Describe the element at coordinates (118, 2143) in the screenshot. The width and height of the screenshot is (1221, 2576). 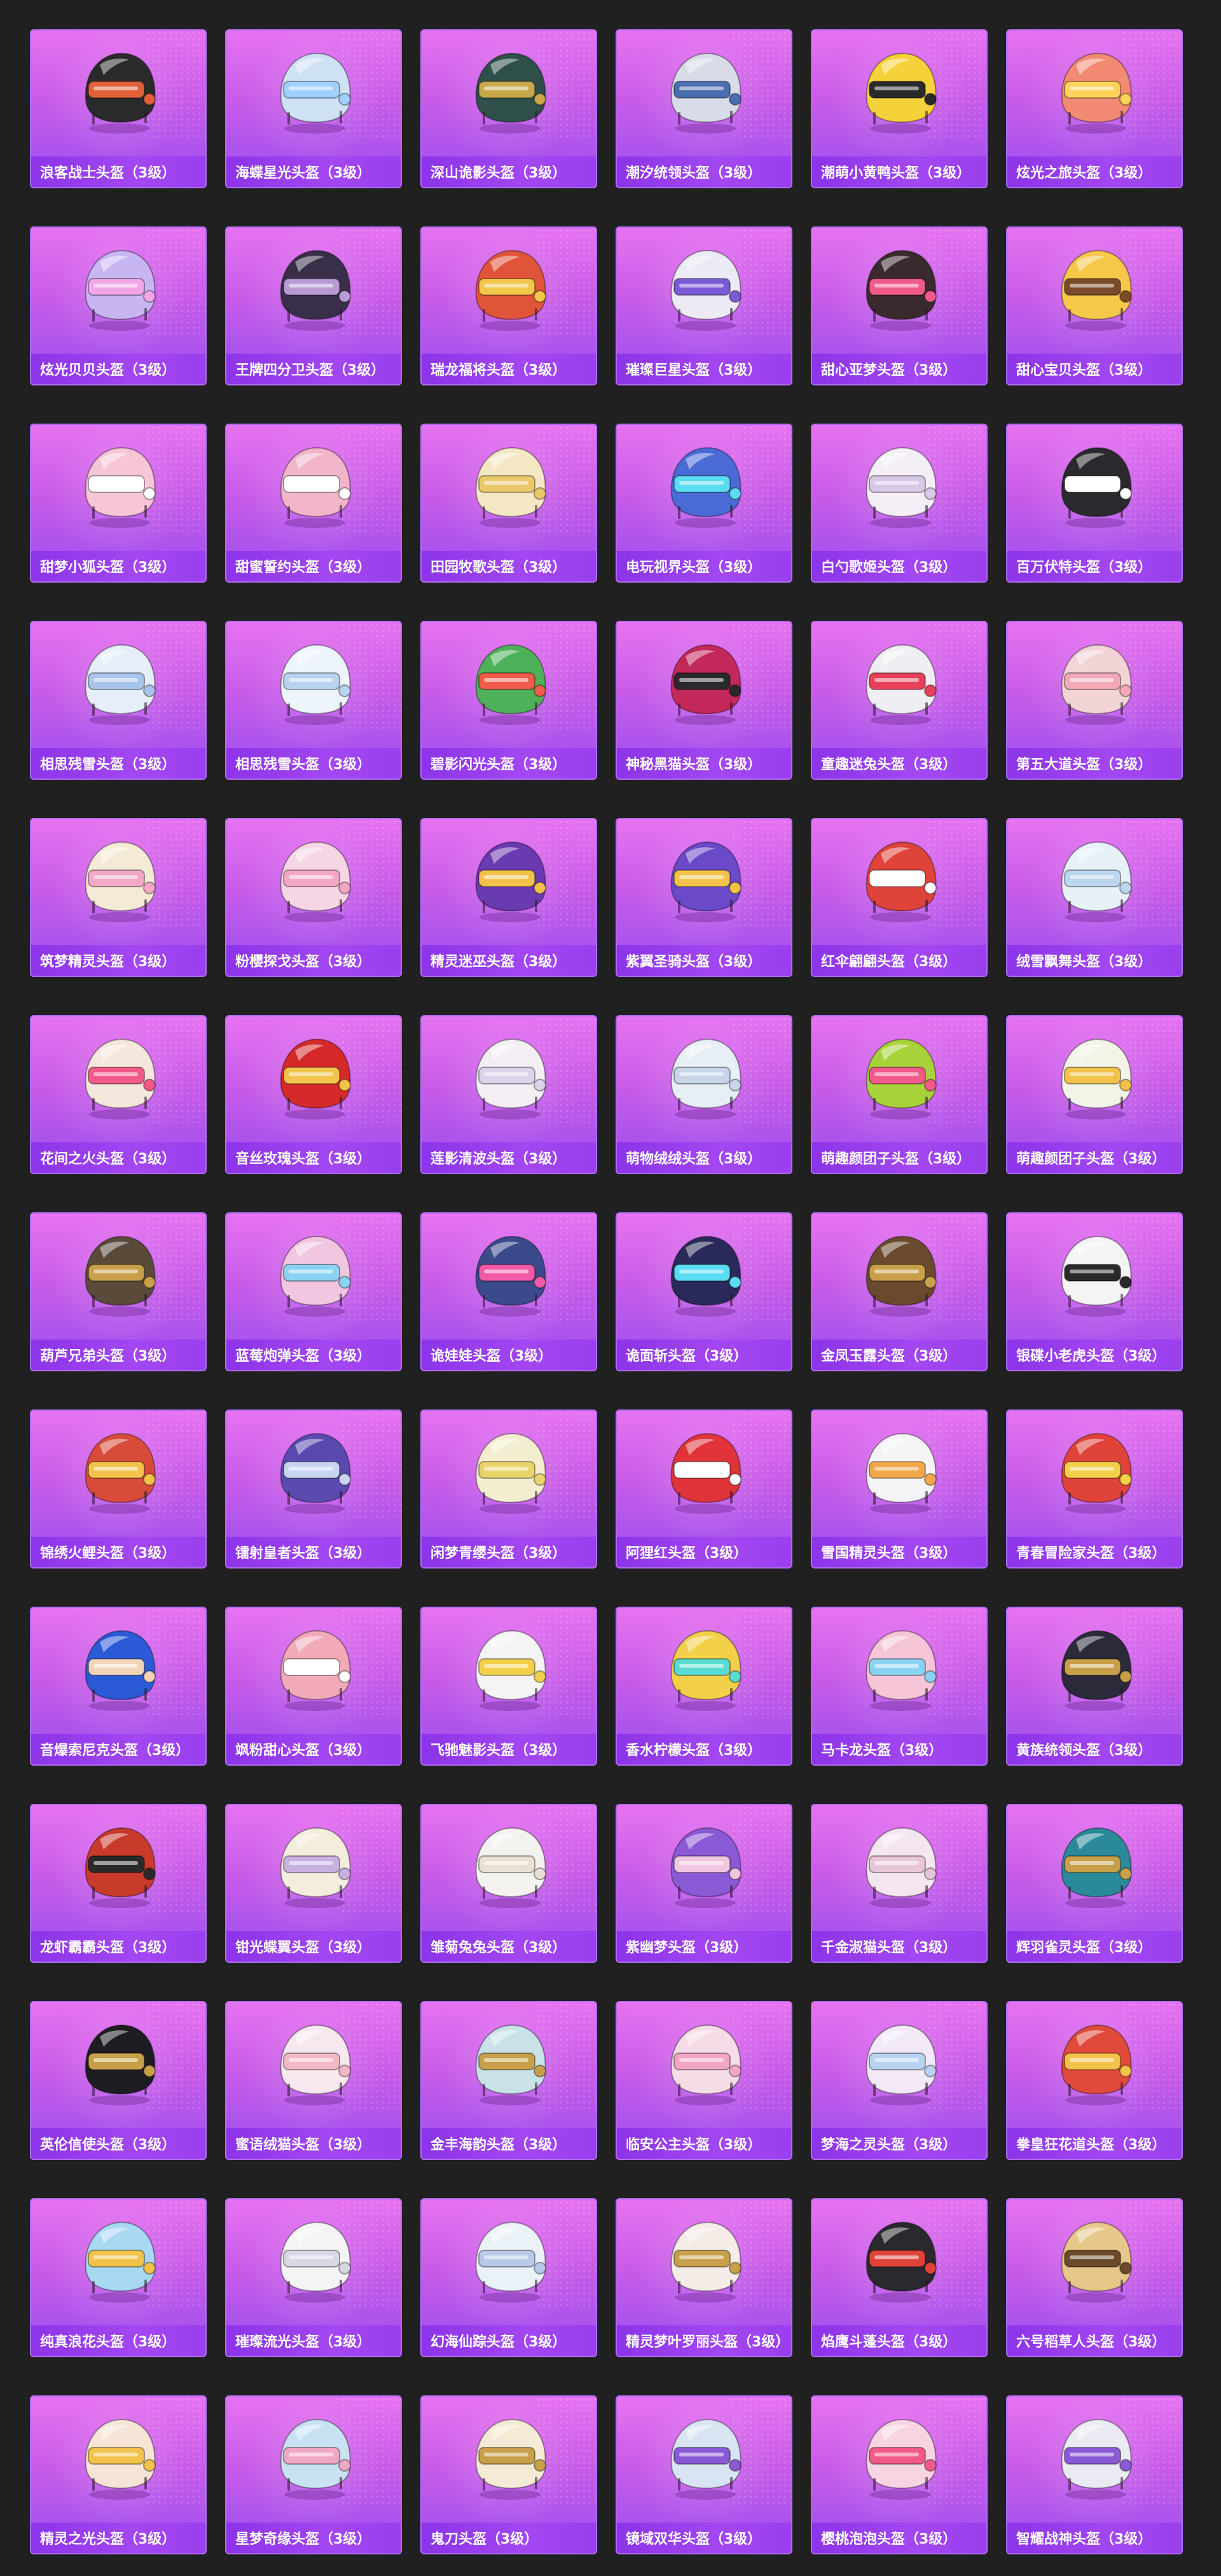
I see `helmet-label-bar: 英伦信使头盔（3级）` at that location.